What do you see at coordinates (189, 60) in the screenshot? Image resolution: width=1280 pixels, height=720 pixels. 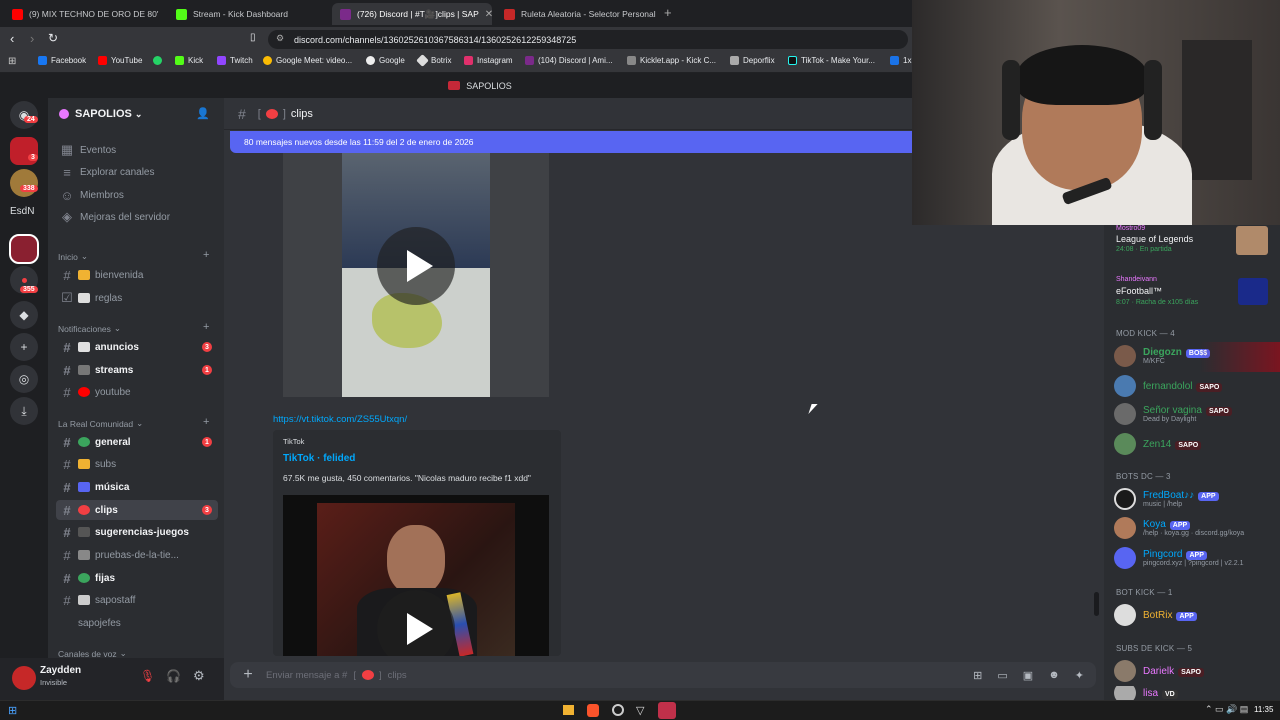 I see `bookmark-kick: Kick` at bounding box center [189, 60].